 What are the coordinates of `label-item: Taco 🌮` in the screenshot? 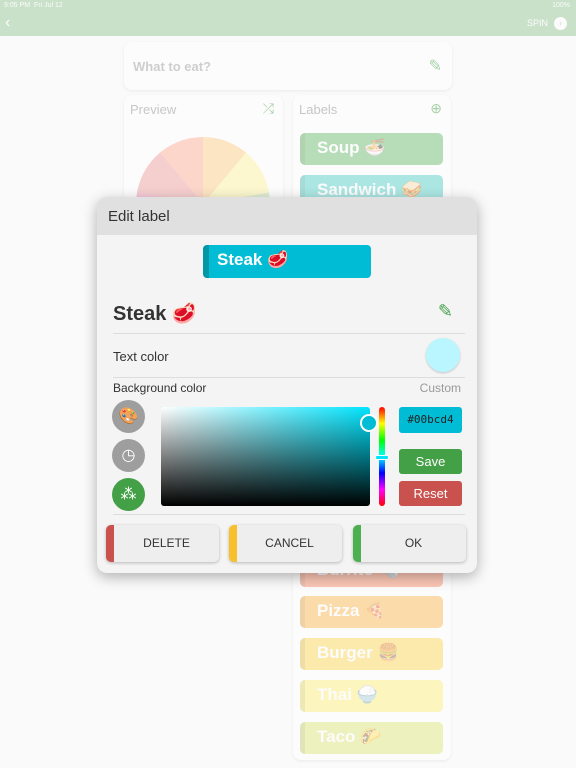 It's located at (371, 738).